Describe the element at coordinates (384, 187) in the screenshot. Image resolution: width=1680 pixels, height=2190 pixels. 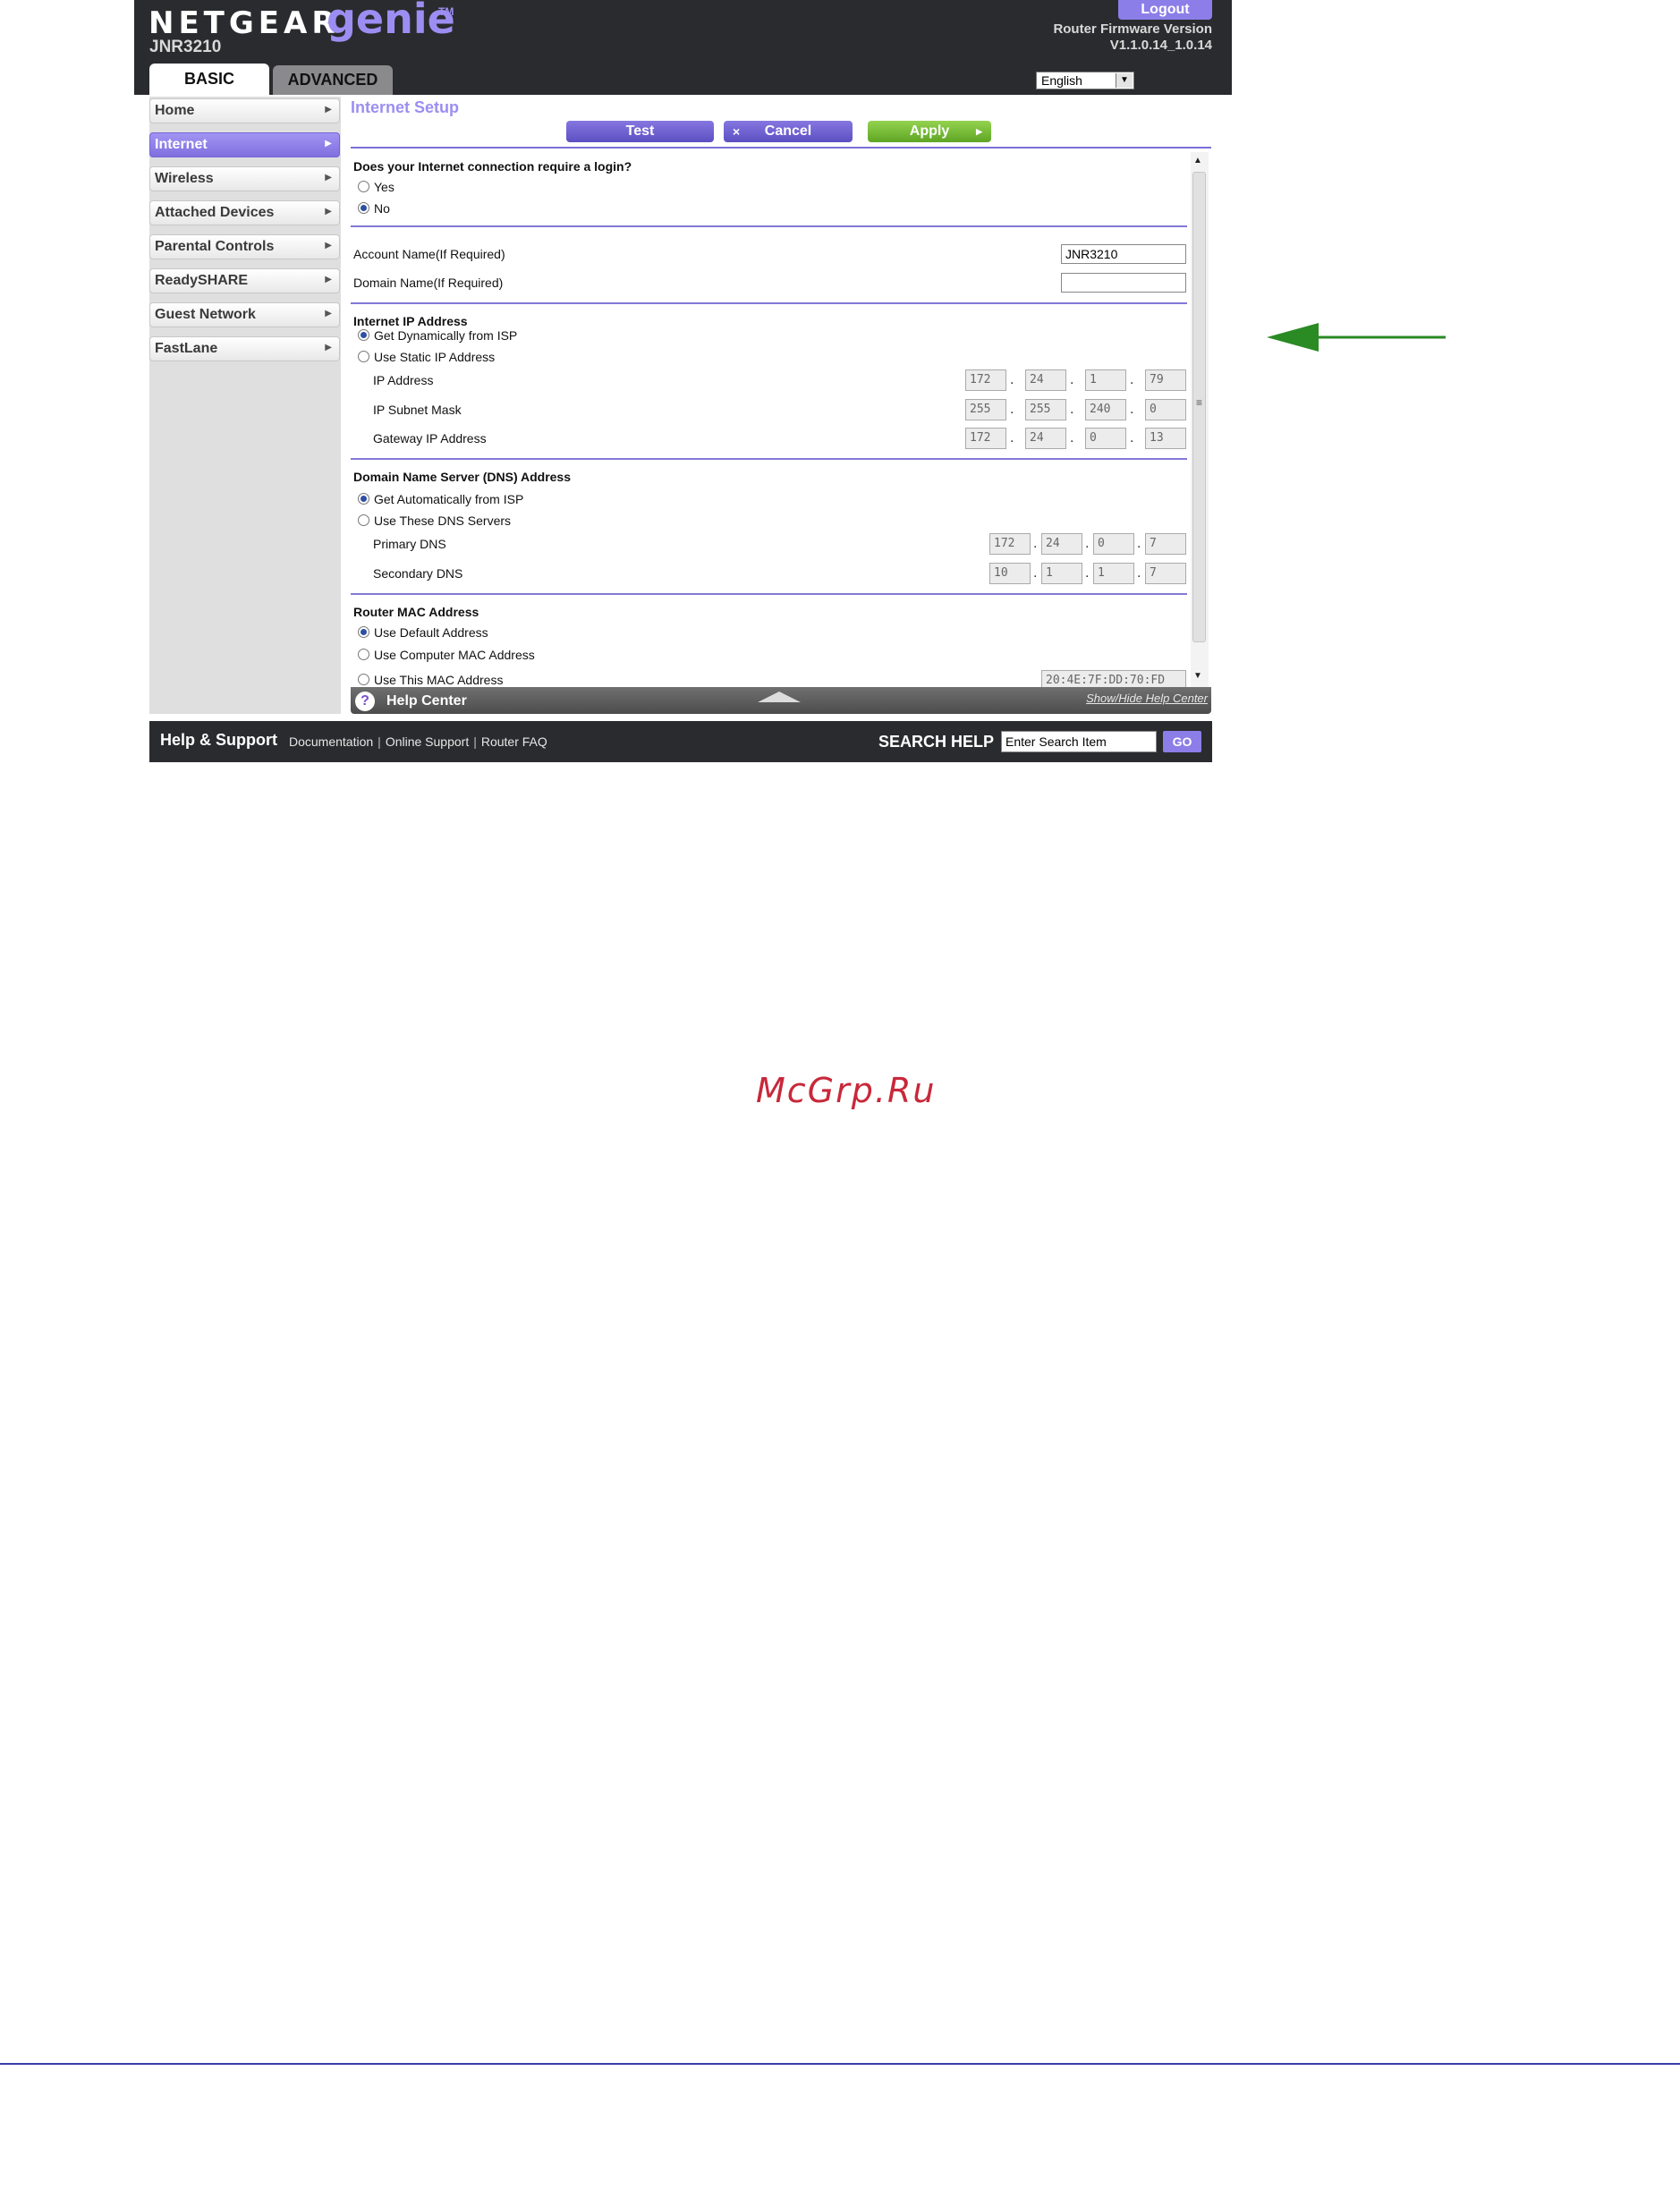
I see `login-yes-label: Yes` at that location.